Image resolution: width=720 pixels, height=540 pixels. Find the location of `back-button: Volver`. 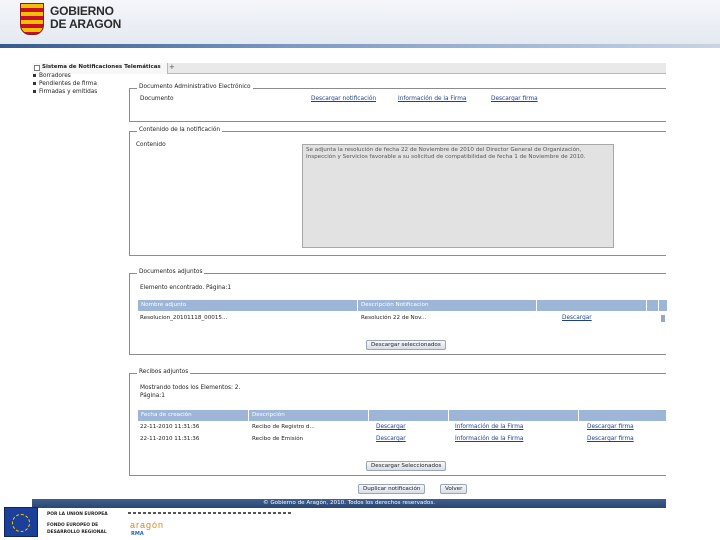

back-button: Volver is located at coordinates (454, 489).